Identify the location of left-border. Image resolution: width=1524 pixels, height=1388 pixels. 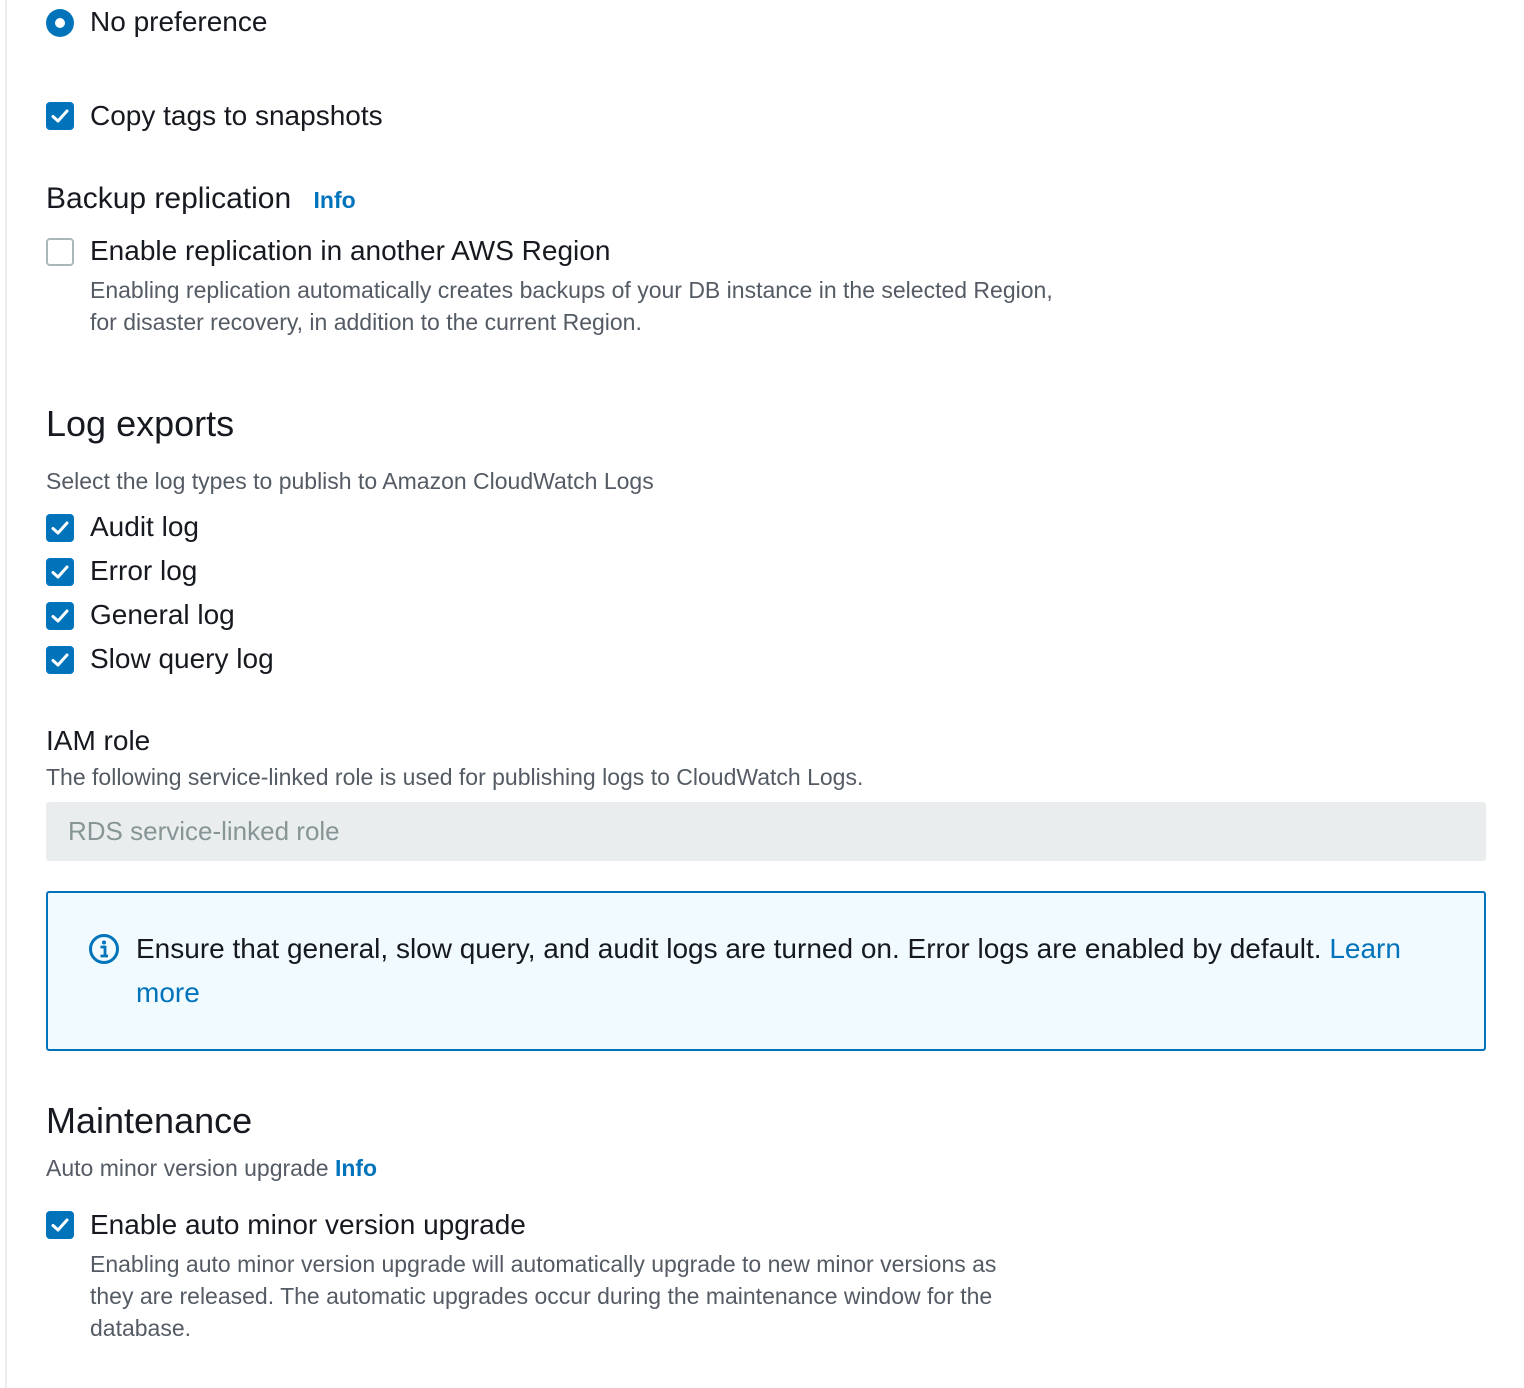
(6, 694).